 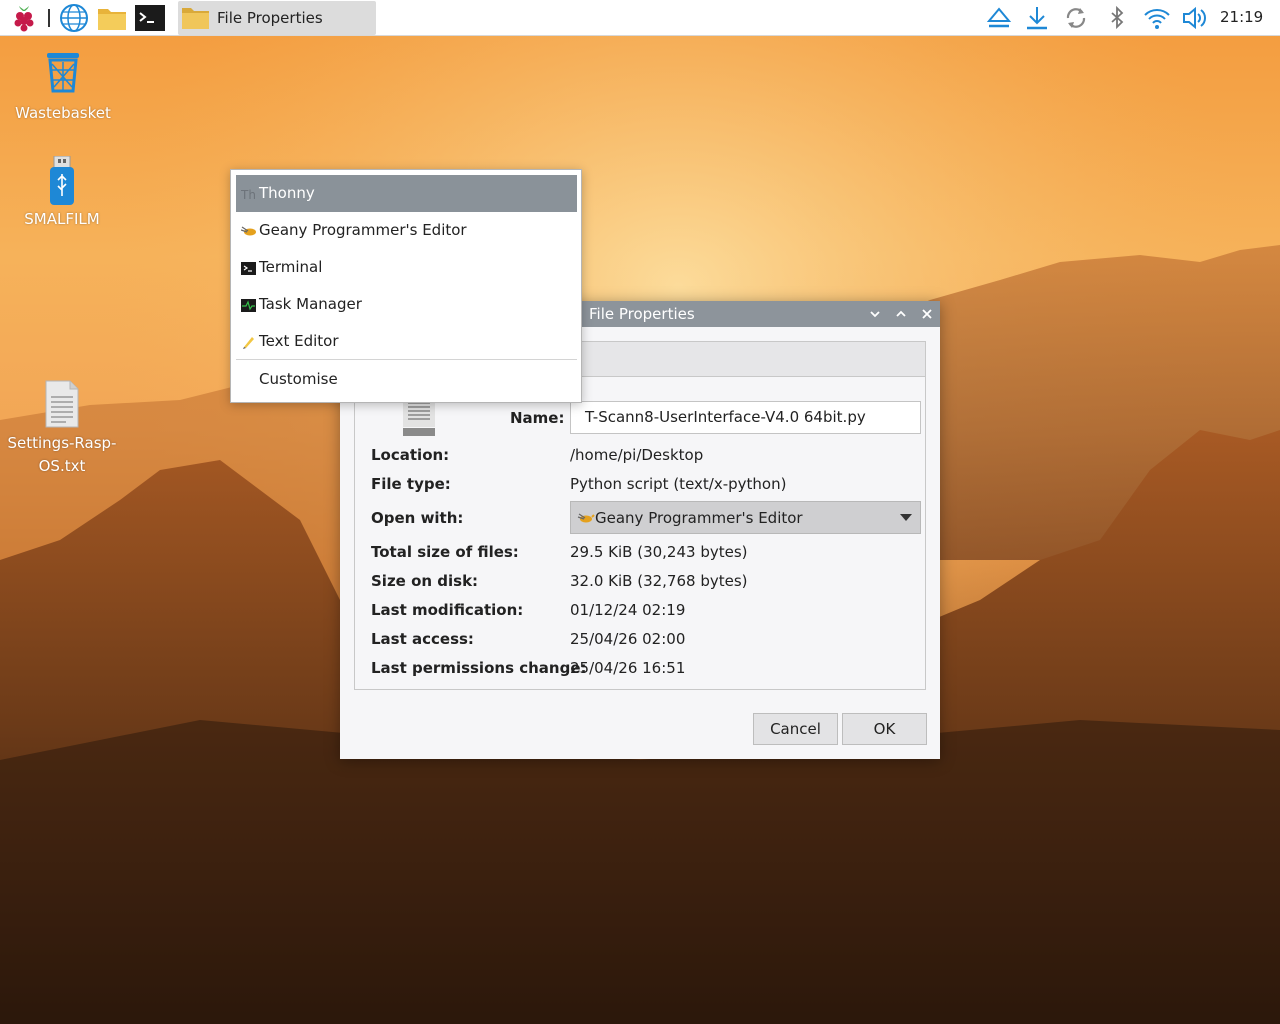 What do you see at coordinates (1241, 17) in the screenshot?
I see `clock: 21:19` at bounding box center [1241, 17].